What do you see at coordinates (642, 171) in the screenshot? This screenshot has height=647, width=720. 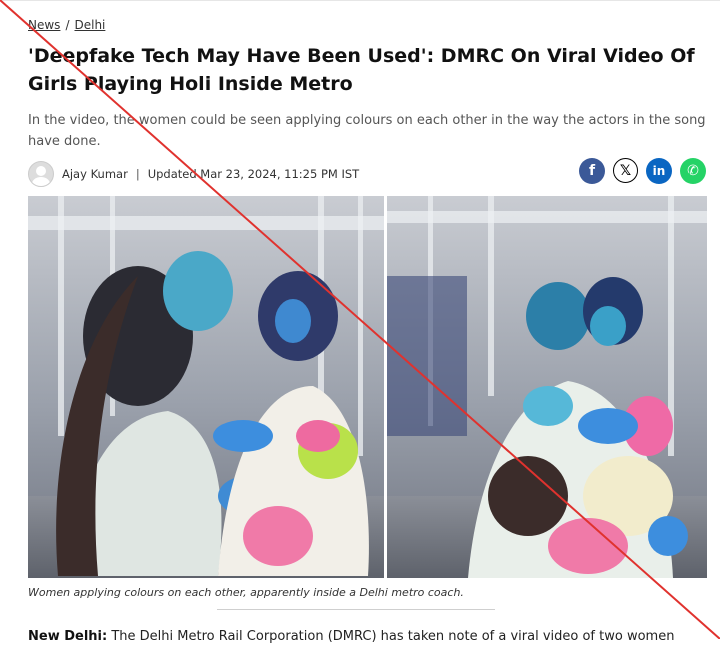 I see `share-bar: f 𝕏 in ✆` at bounding box center [642, 171].